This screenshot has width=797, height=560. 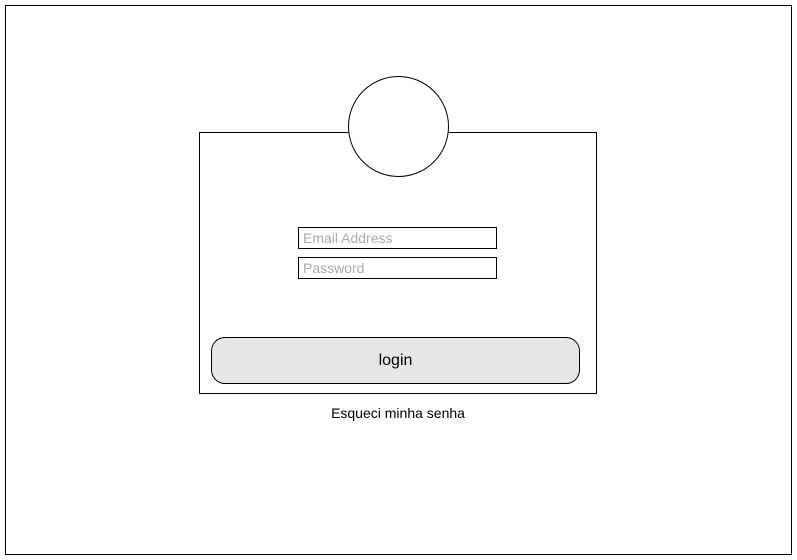 What do you see at coordinates (395, 360) in the screenshot?
I see `login-button: login` at bounding box center [395, 360].